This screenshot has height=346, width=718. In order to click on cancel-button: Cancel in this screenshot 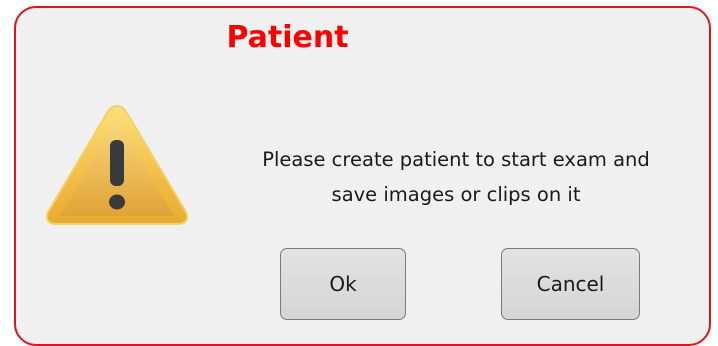, I will do `click(570, 284)`.